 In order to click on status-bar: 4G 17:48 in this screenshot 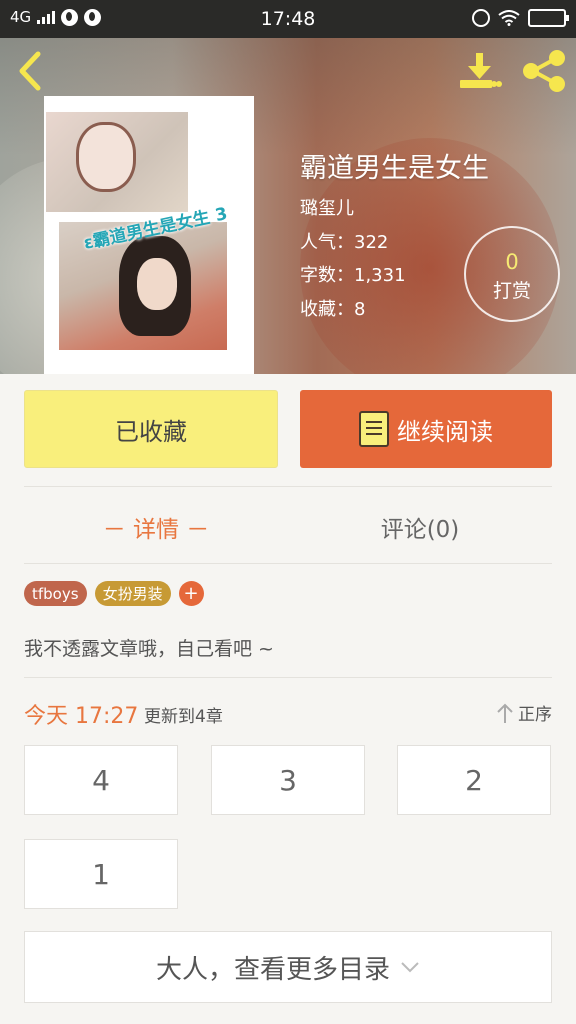, I will do `click(288, 19)`.